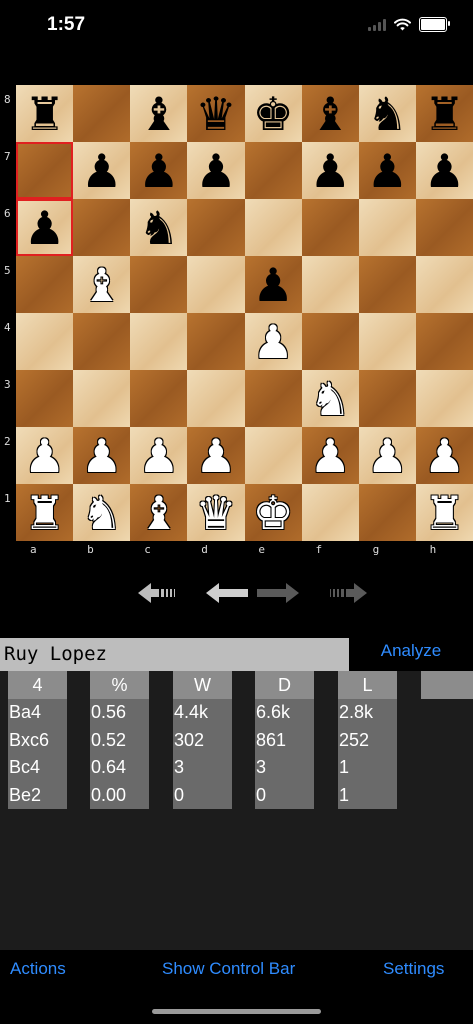  I want to click on white-king-icon: ♚, so click(272, 513).